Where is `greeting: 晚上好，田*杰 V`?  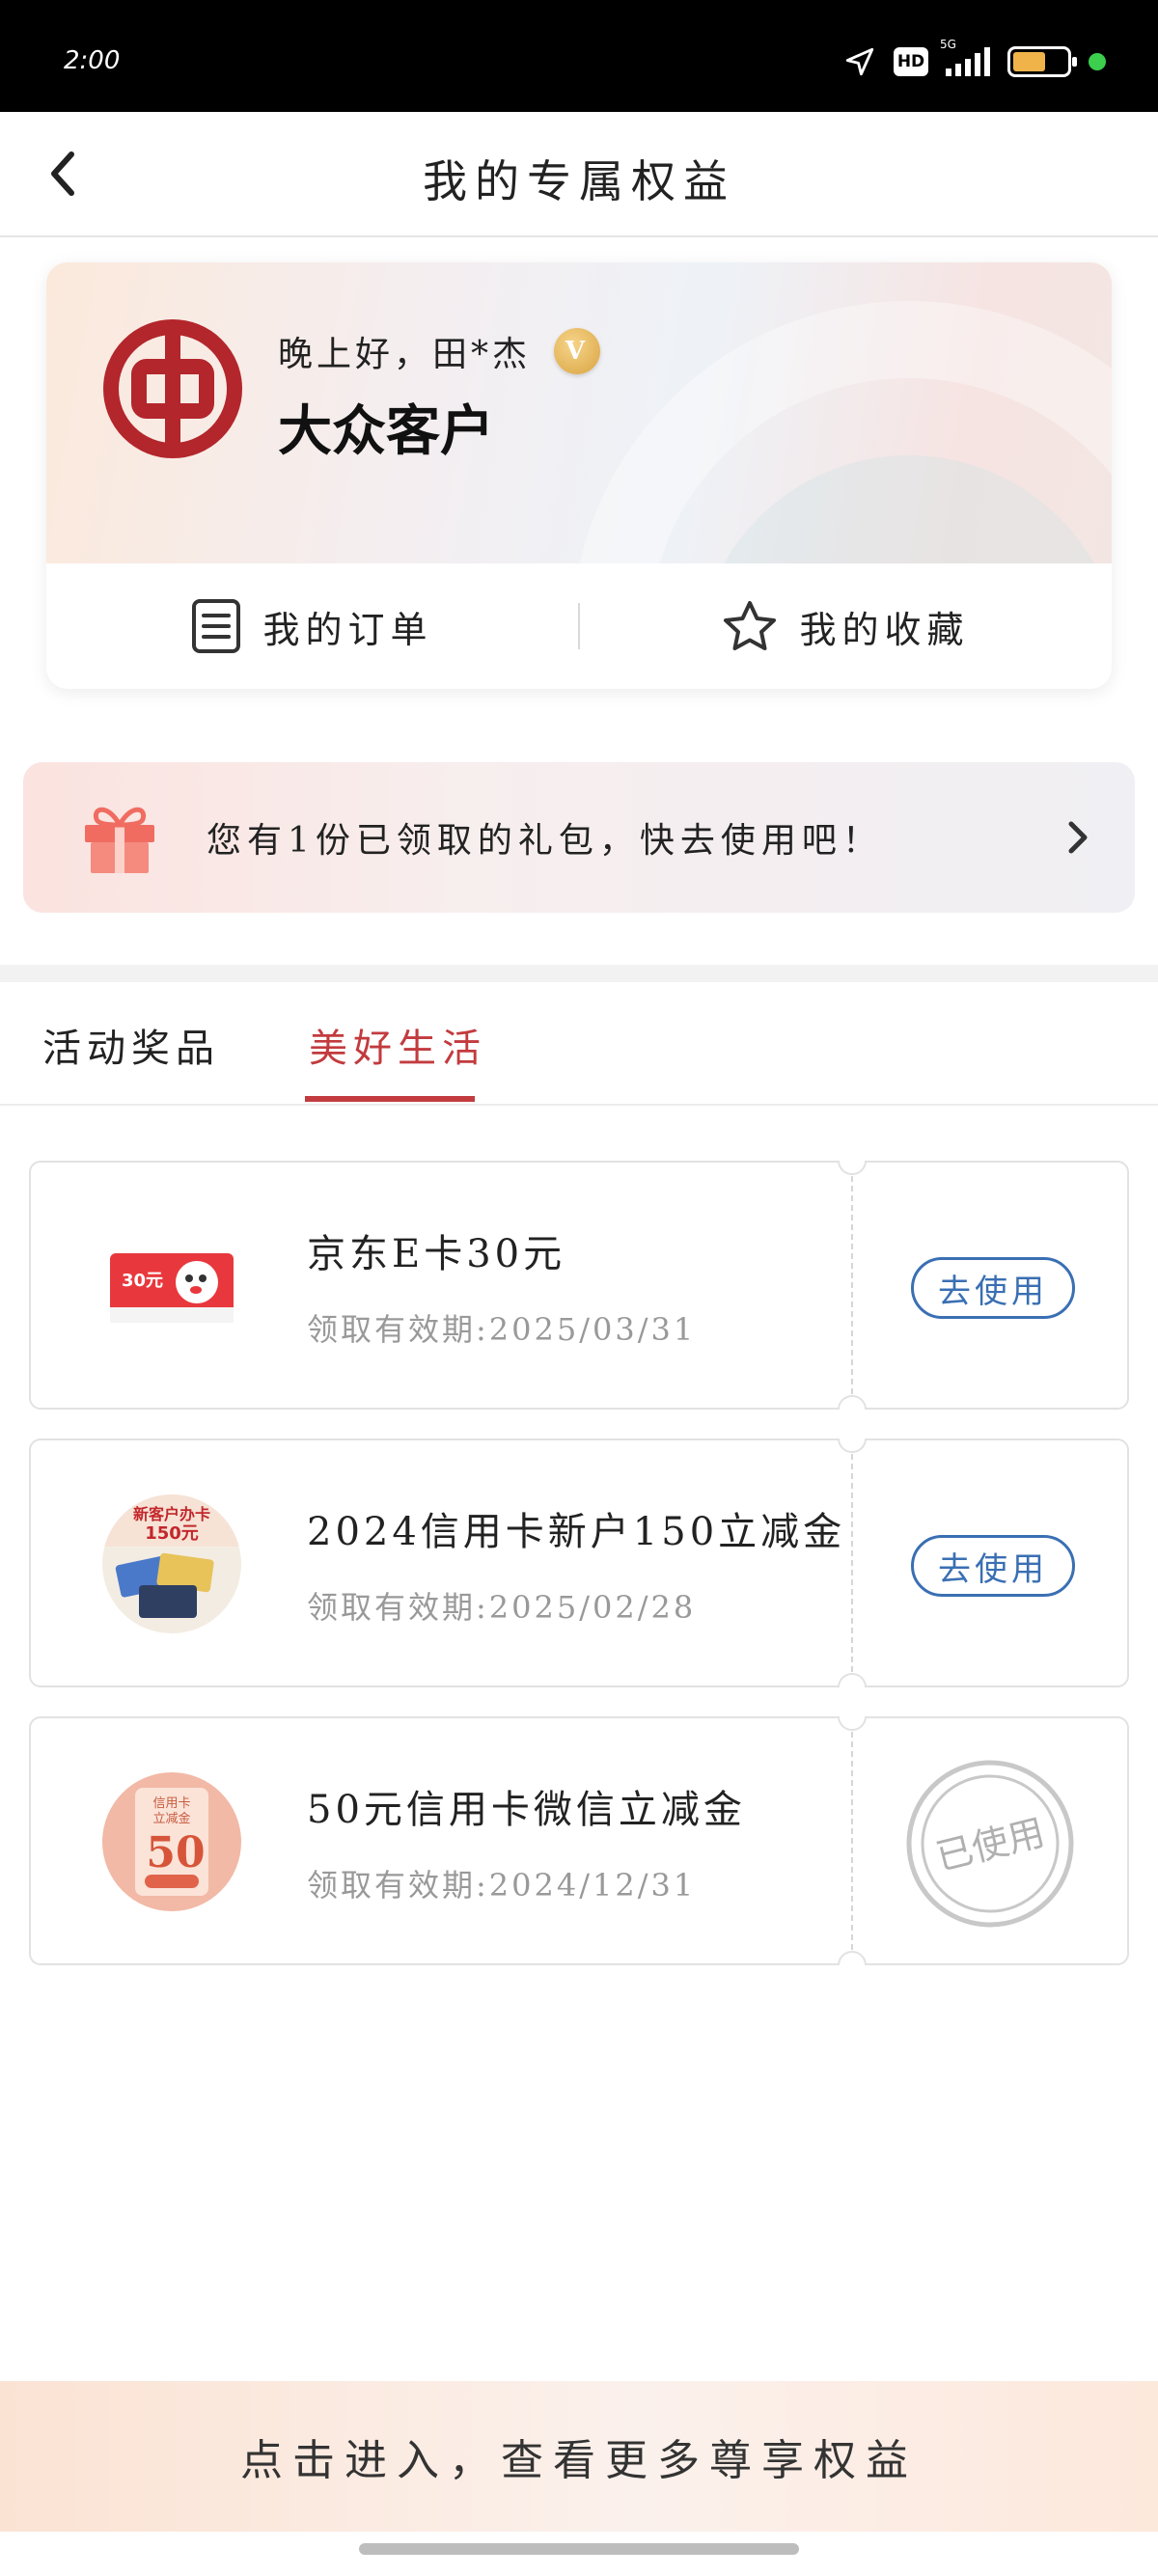
greeting: 晚上好，田*杰 V is located at coordinates (439, 351).